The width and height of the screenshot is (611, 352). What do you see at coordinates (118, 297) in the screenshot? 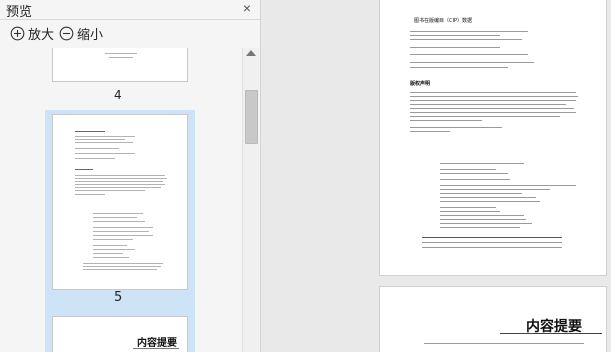
I see `thumbnail-page-number: 5` at bounding box center [118, 297].